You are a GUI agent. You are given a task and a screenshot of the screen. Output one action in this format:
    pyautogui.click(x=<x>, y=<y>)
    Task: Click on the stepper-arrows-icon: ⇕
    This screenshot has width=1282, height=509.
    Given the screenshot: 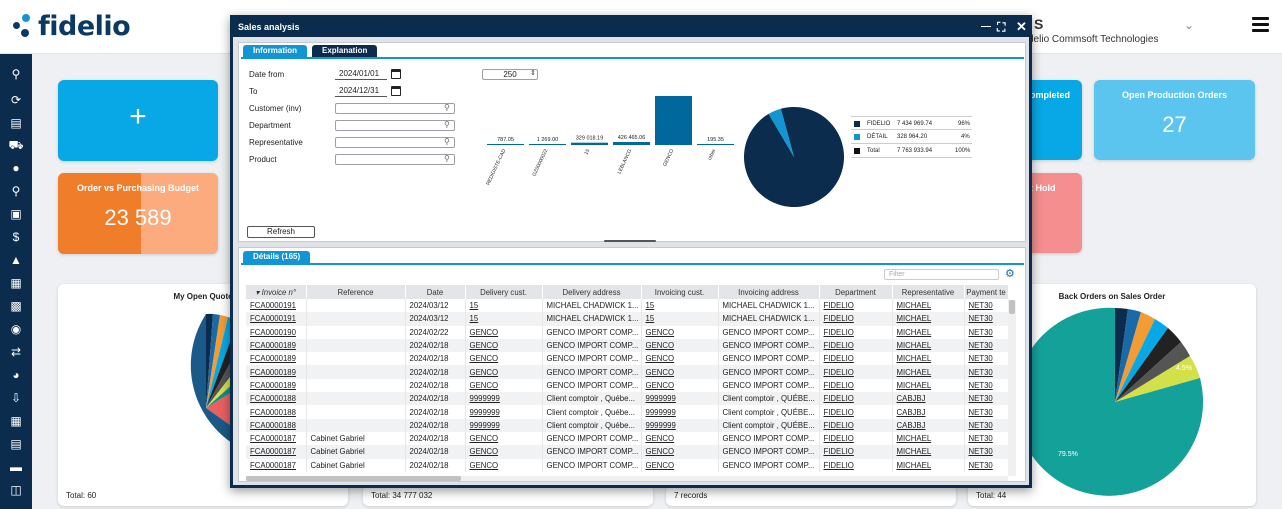 What is the action you would take?
    pyautogui.click(x=533, y=73)
    